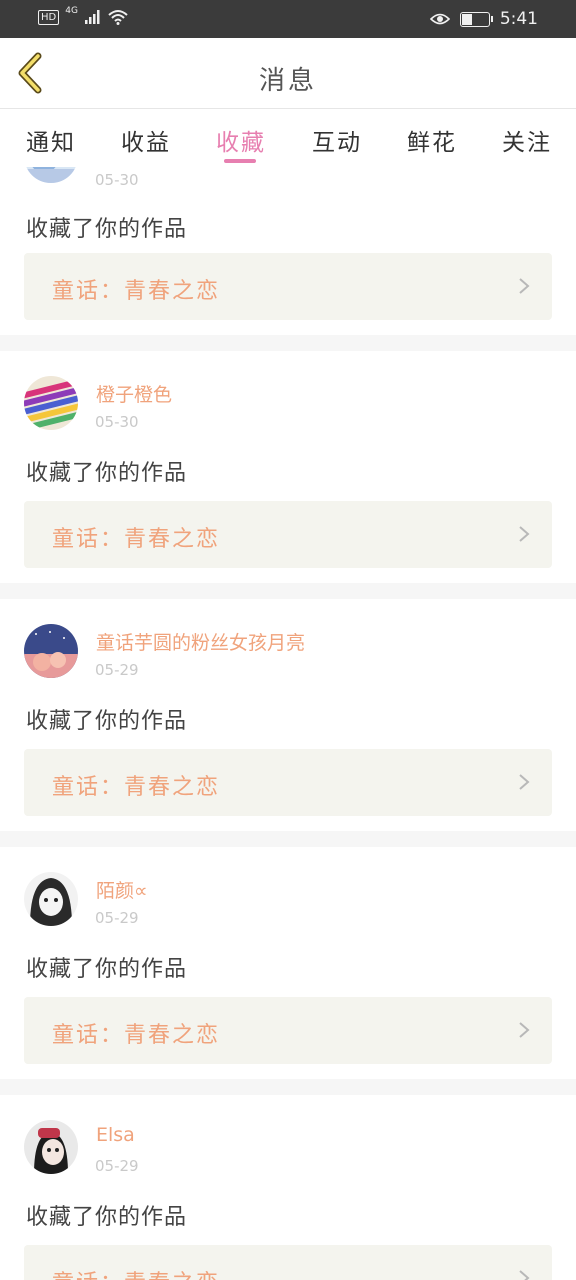 This screenshot has width=576, height=1280. What do you see at coordinates (92, 17) in the screenshot?
I see `signal-icon` at bounding box center [92, 17].